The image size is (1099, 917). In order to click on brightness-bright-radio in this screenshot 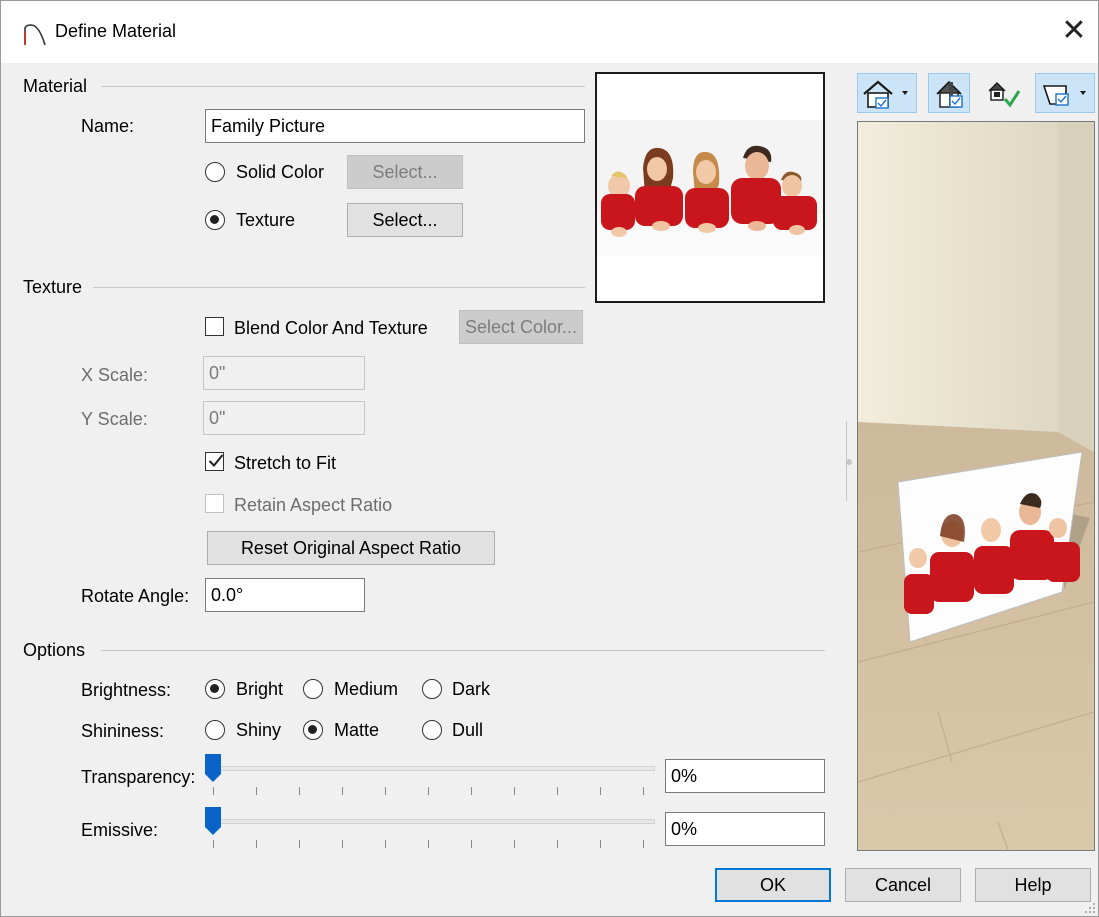, I will do `click(215, 689)`.